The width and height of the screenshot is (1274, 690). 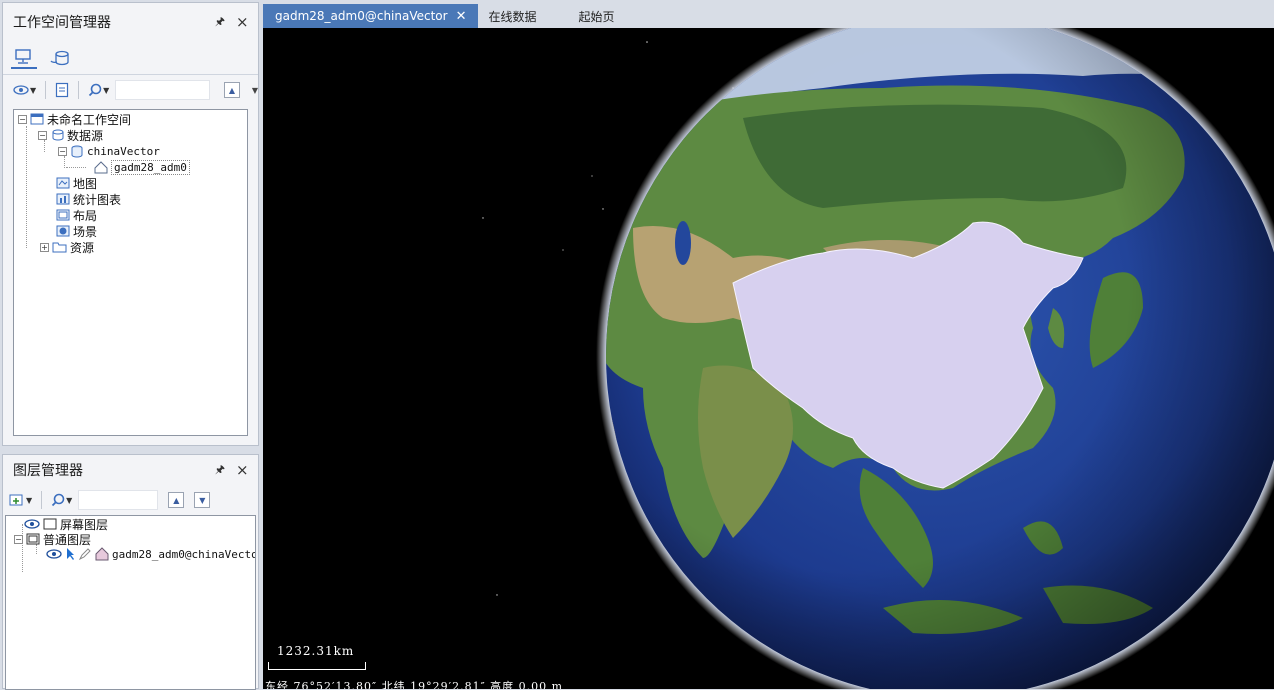 What do you see at coordinates (63, 183) in the screenshot?
I see `map-icon` at bounding box center [63, 183].